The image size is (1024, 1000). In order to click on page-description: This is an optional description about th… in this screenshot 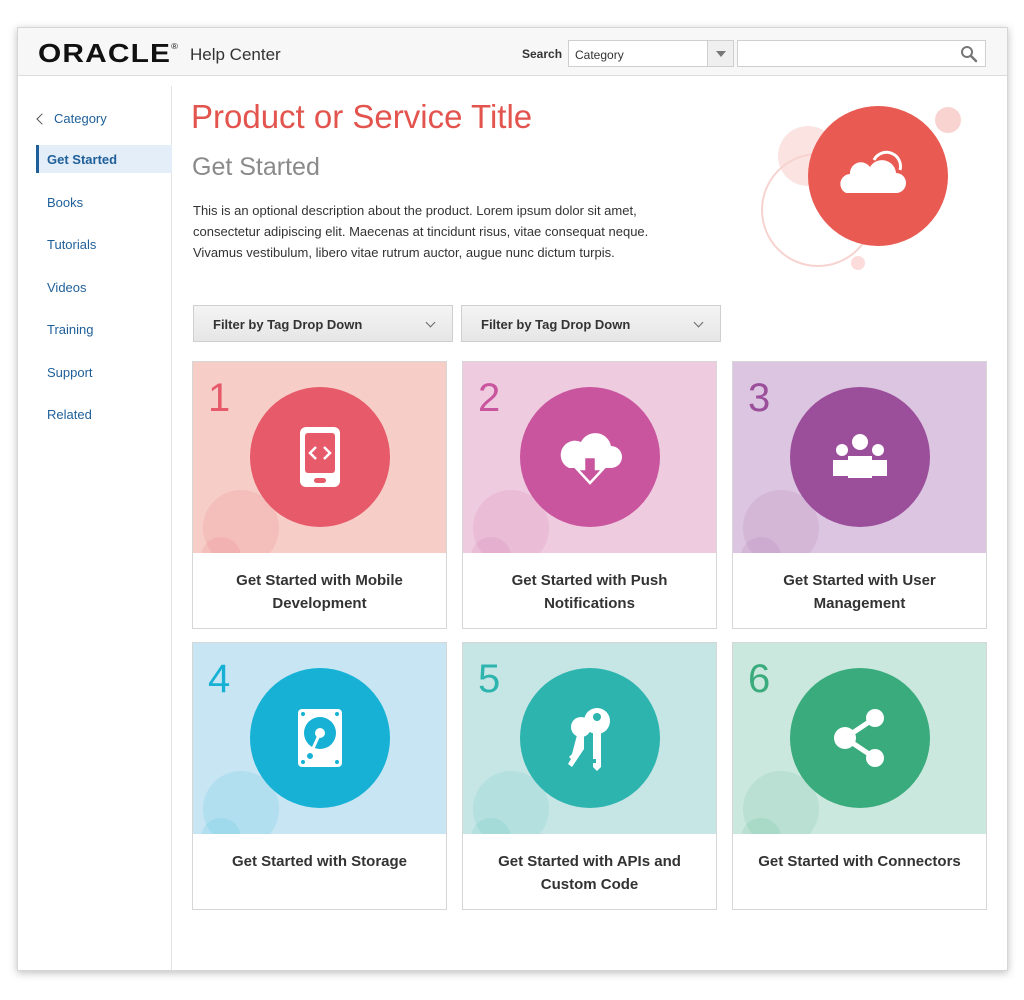, I will do `click(421, 231)`.